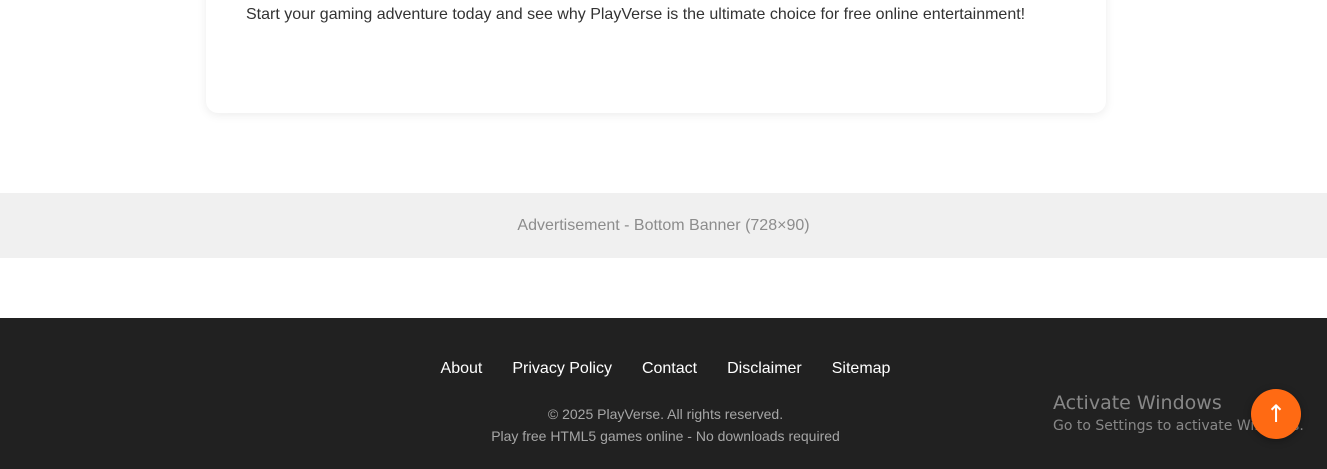 The image size is (1327, 469). I want to click on arrow-up-icon: ↑, so click(1276, 414).